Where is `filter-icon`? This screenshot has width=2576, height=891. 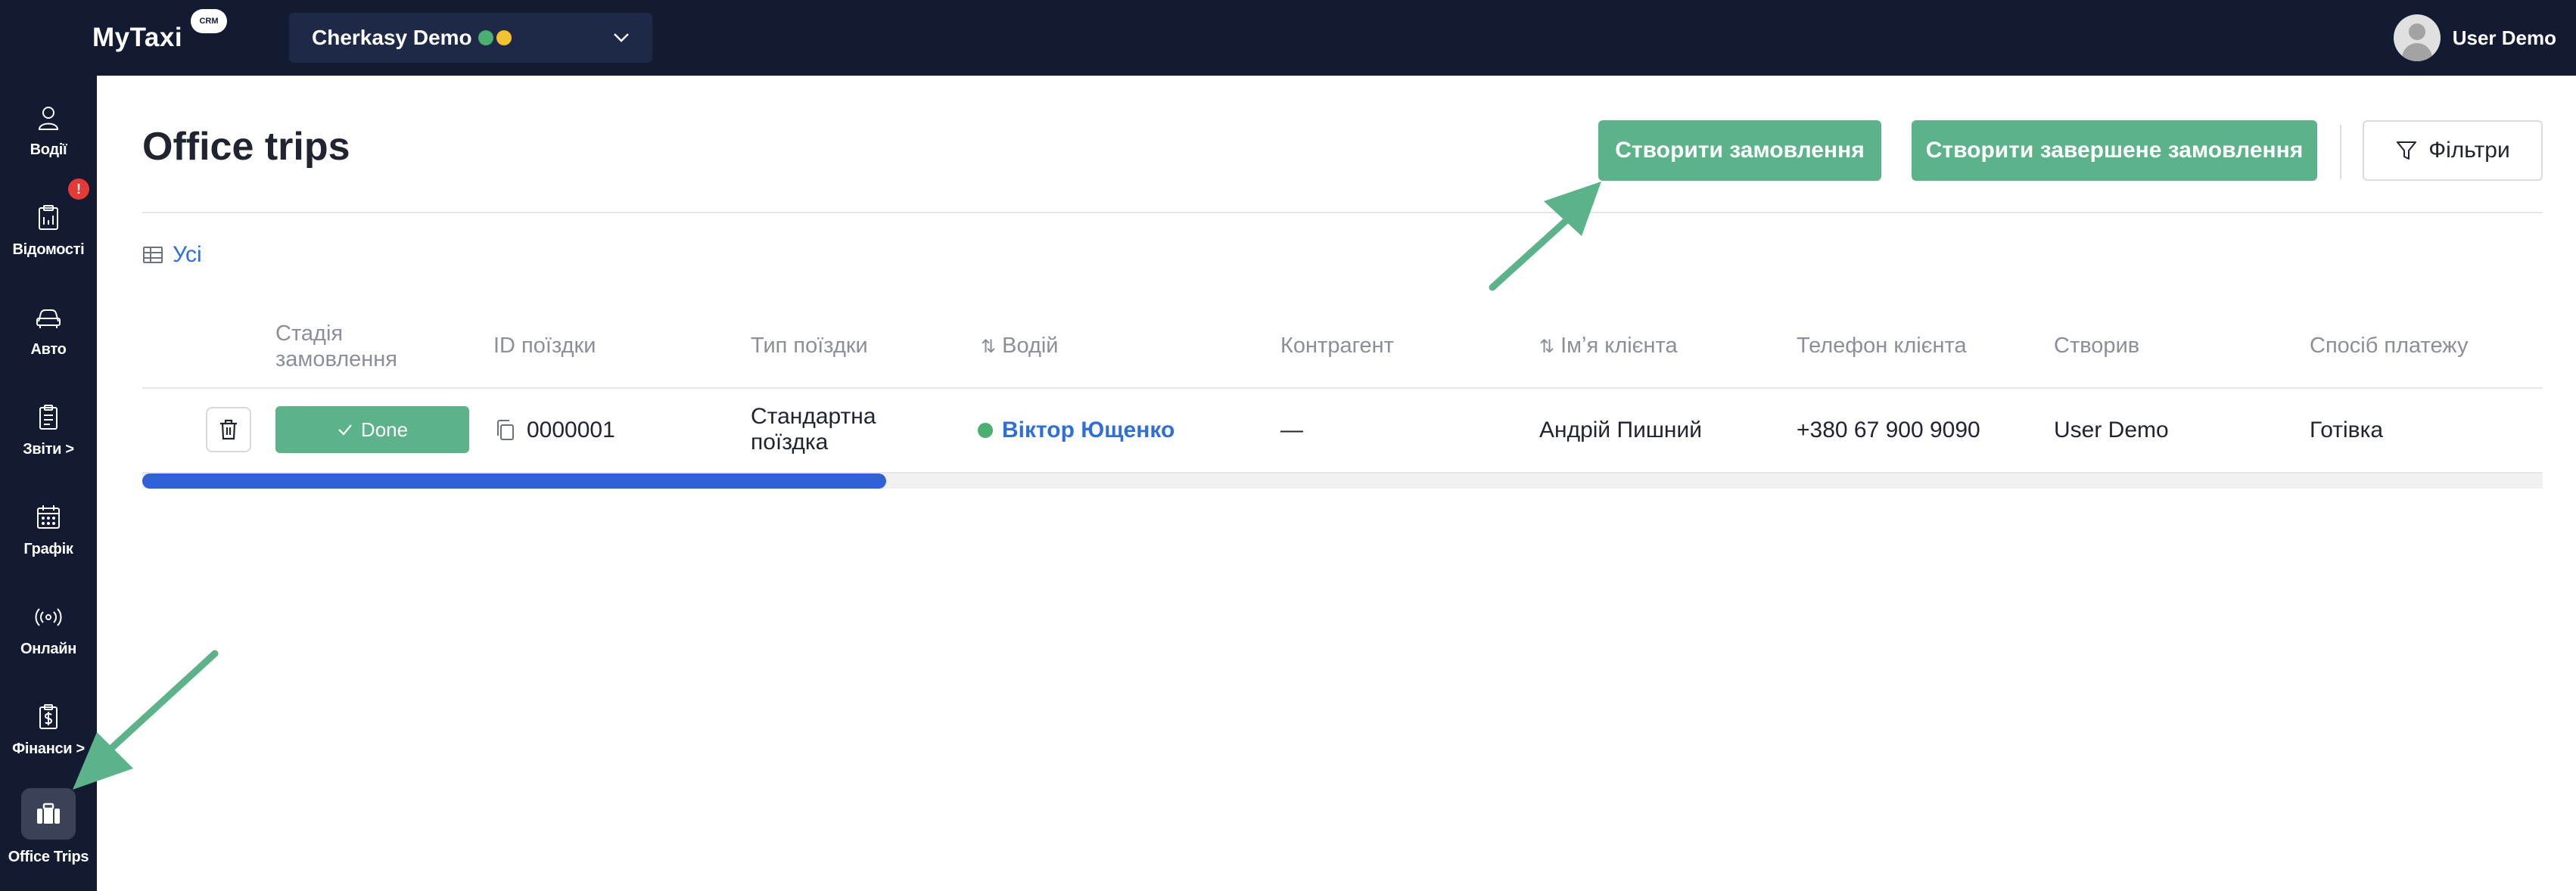
filter-icon is located at coordinates (2407, 150).